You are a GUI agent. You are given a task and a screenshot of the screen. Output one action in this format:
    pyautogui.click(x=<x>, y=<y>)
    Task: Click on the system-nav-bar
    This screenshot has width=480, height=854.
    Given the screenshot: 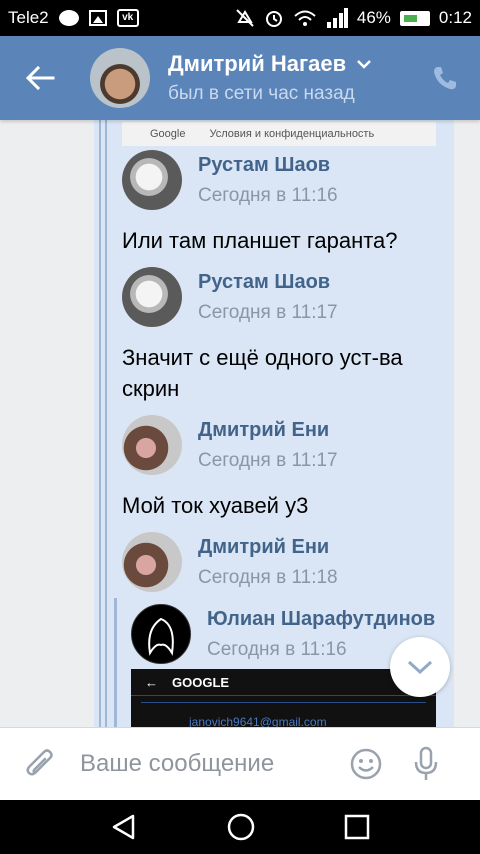 What is the action you would take?
    pyautogui.click(x=240, y=827)
    